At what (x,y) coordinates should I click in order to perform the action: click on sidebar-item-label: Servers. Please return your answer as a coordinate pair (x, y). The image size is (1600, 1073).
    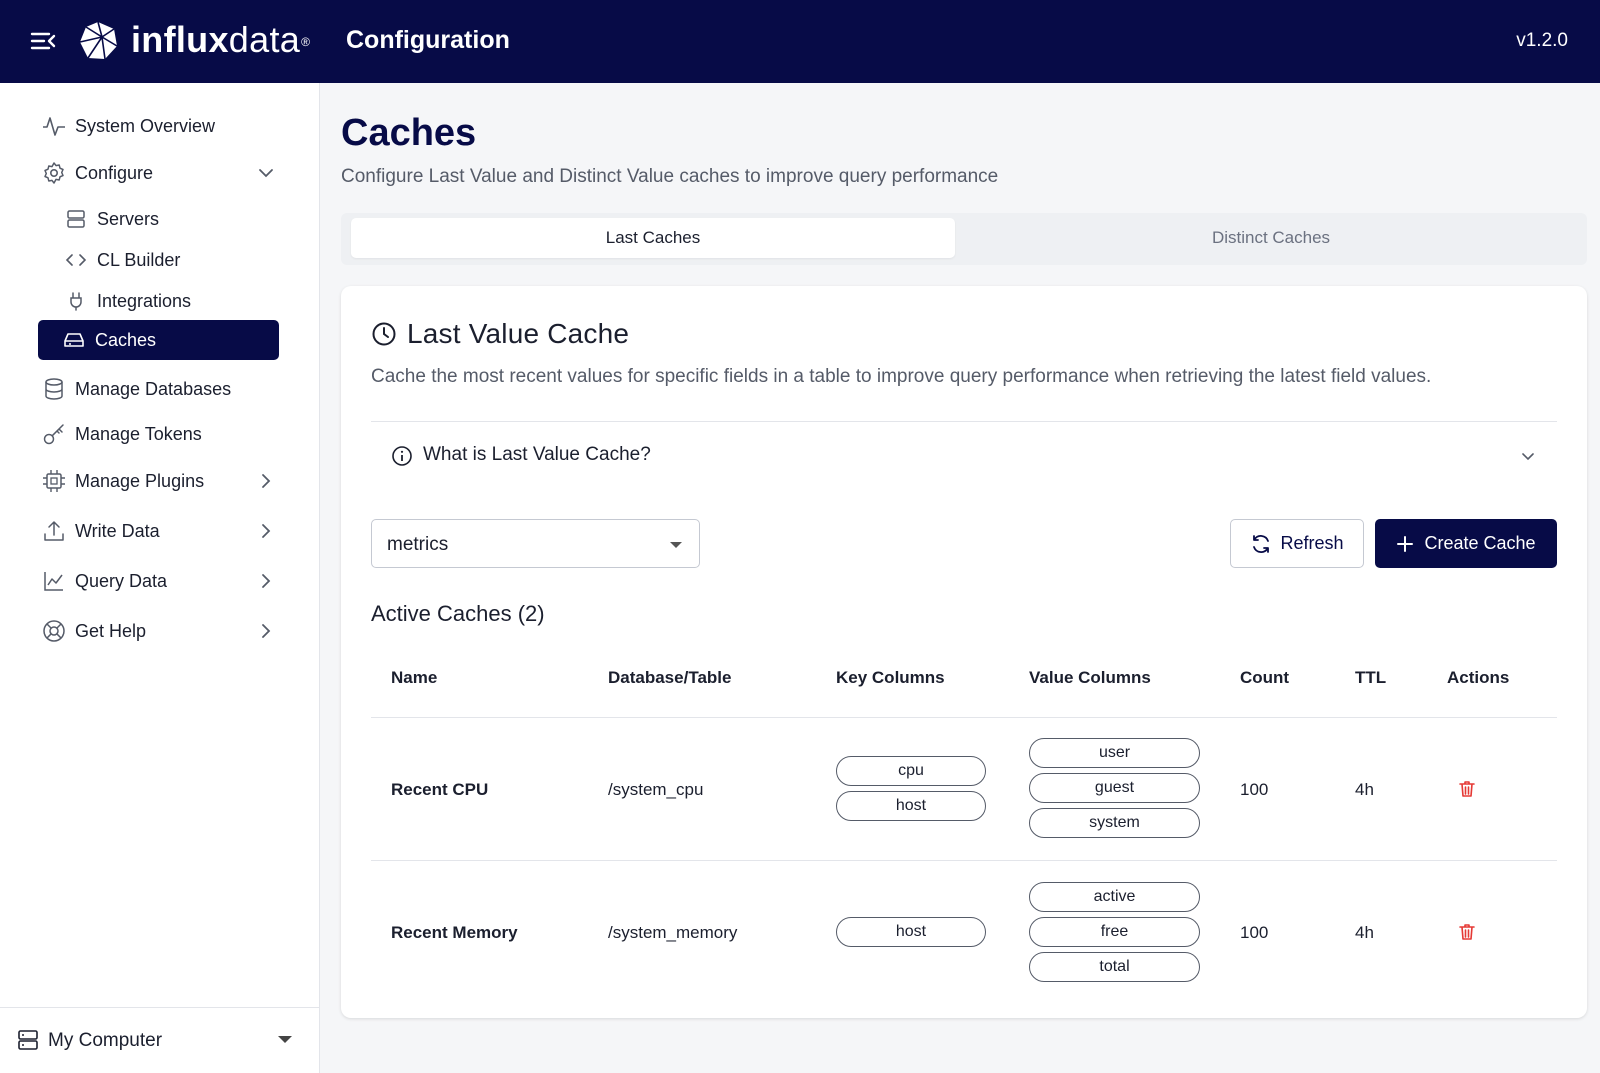
    Looking at the image, I should click on (128, 218).